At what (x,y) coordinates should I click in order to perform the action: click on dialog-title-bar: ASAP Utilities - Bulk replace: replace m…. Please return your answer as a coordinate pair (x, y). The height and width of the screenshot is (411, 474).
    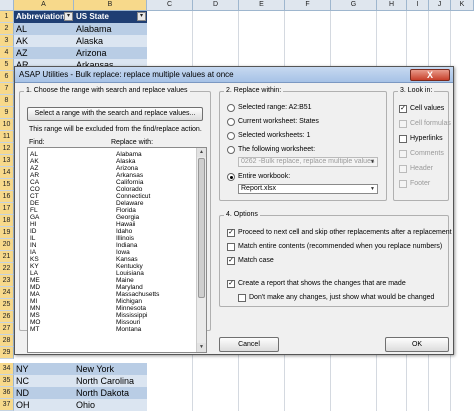
    Looking at the image, I should click on (234, 75).